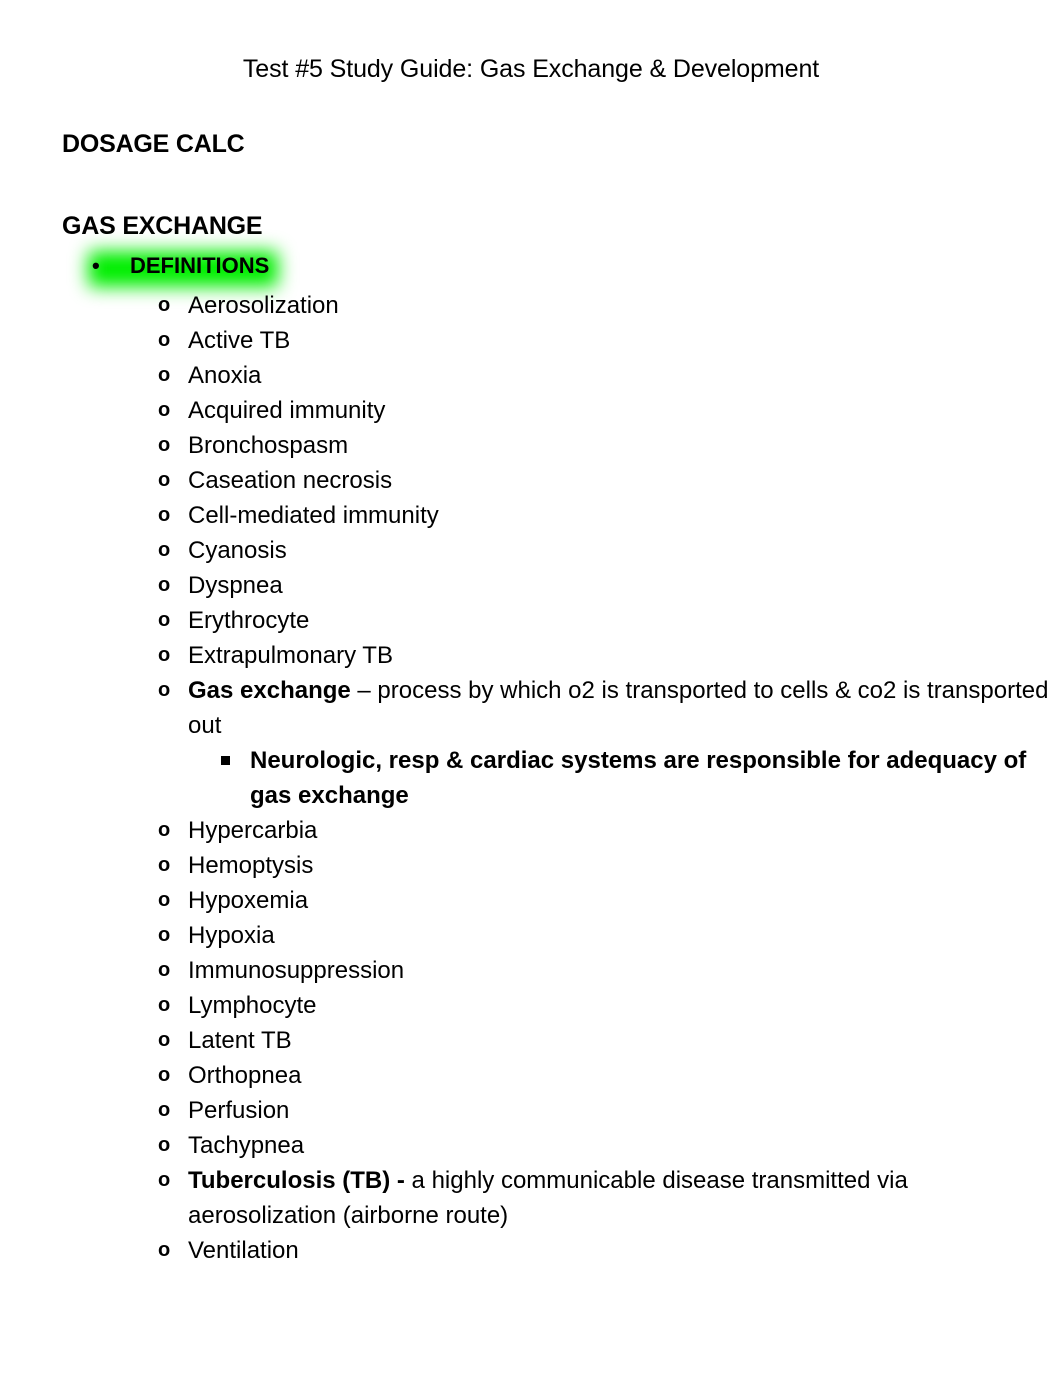 The height and width of the screenshot is (1377, 1062). What do you see at coordinates (531, 1040) in the screenshot?
I see `list-item: o Latent TB` at bounding box center [531, 1040].